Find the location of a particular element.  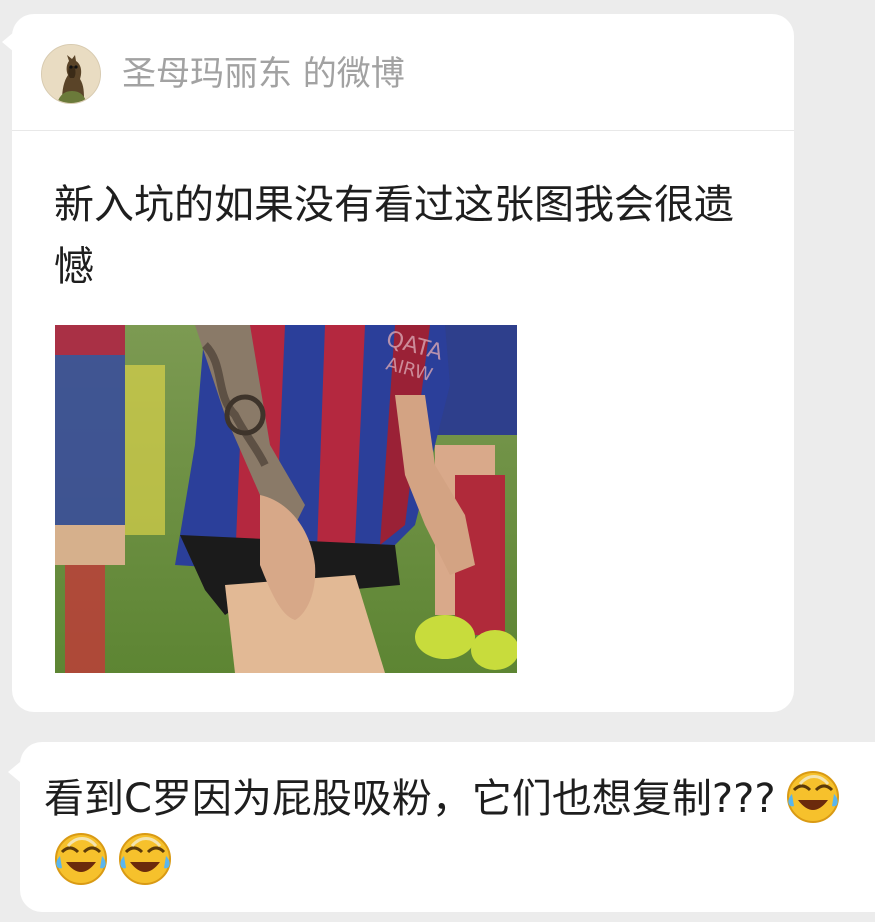

card-header: 圣母玛丽东 的微博 is located at coordinates (403, 72).